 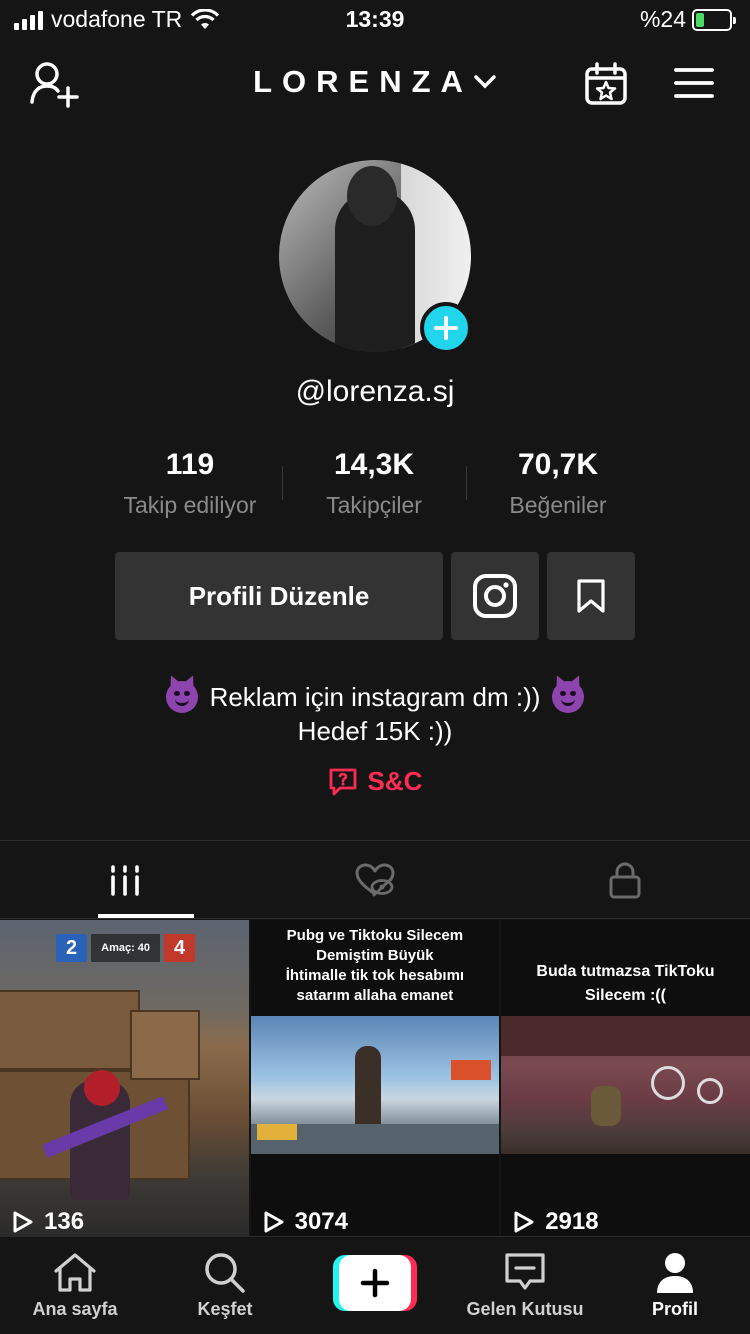 I want to click on caption-line: Buda tutmazsa TikToku, so click(x=625, y=971).